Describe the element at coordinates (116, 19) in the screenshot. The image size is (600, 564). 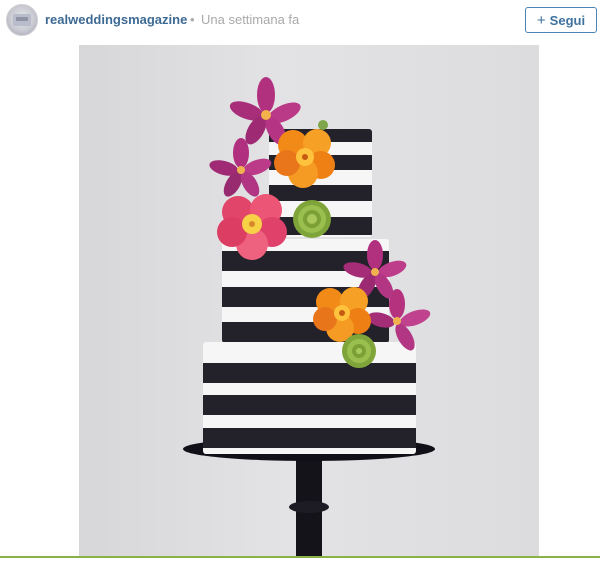
I see `username-link: realweddingsmagazine` at that location.